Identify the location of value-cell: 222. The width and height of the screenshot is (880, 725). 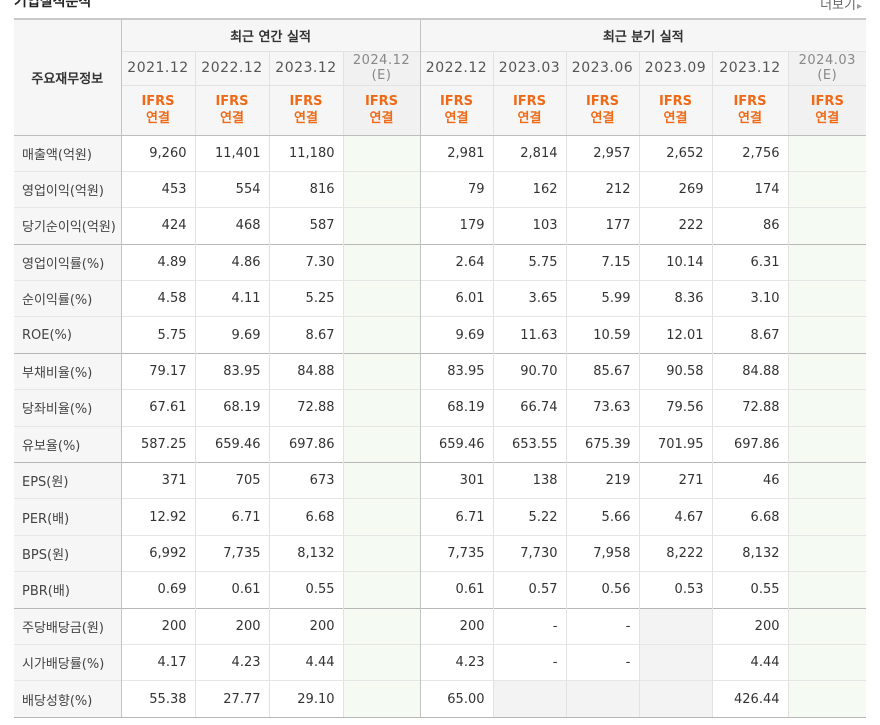
(675, 226).